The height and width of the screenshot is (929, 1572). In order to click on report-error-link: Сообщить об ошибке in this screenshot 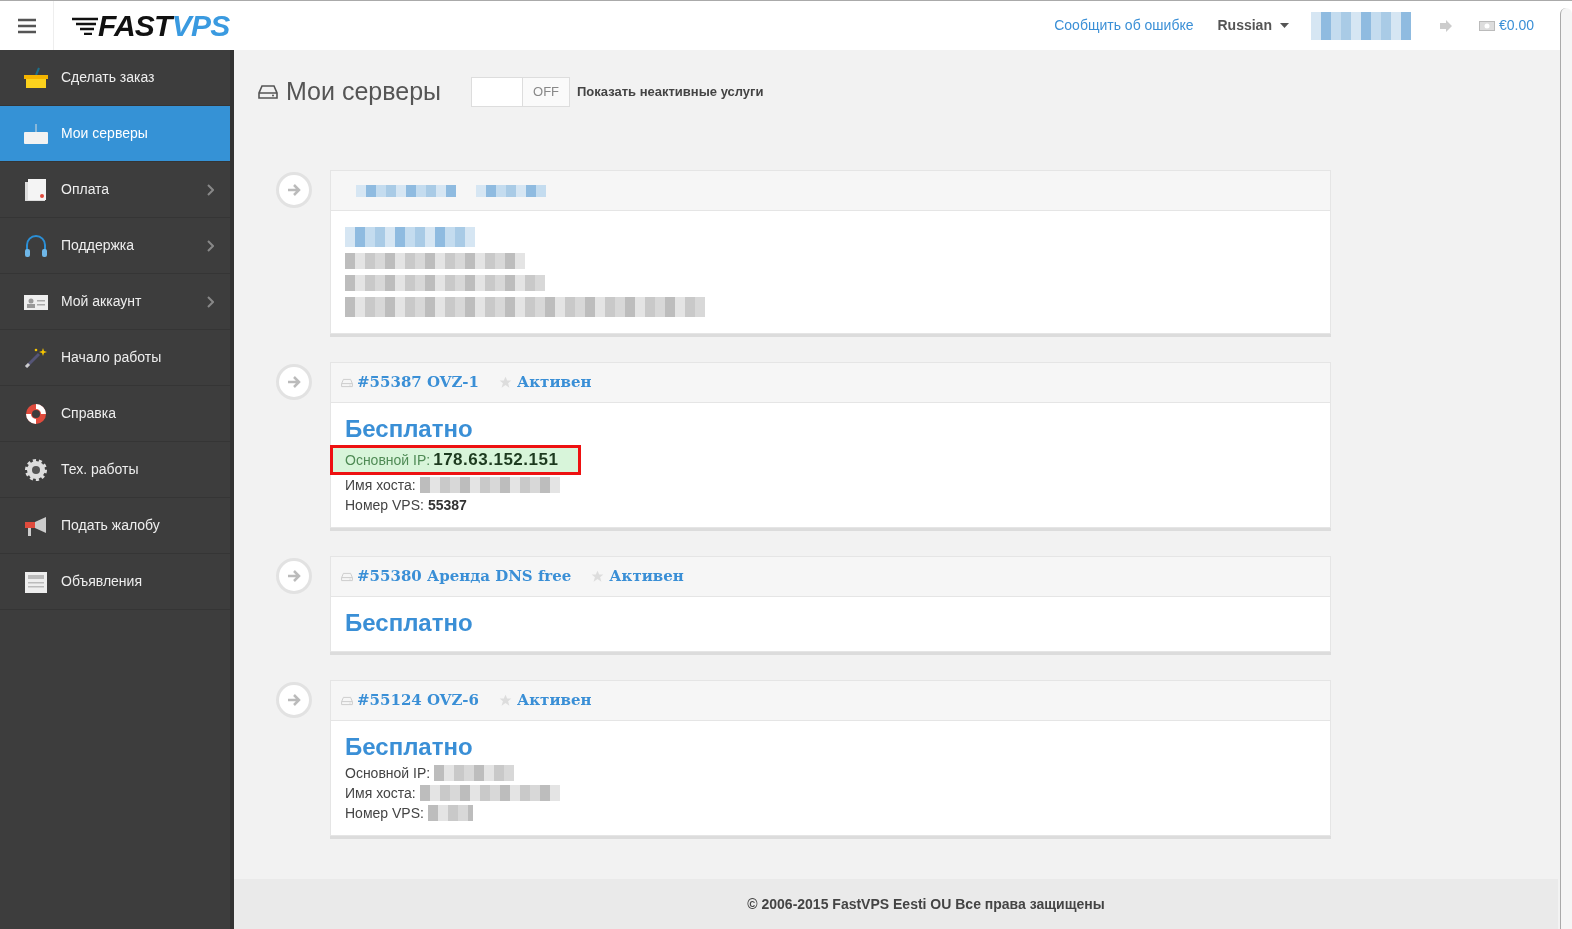, I will do `click(1124, 25)`.